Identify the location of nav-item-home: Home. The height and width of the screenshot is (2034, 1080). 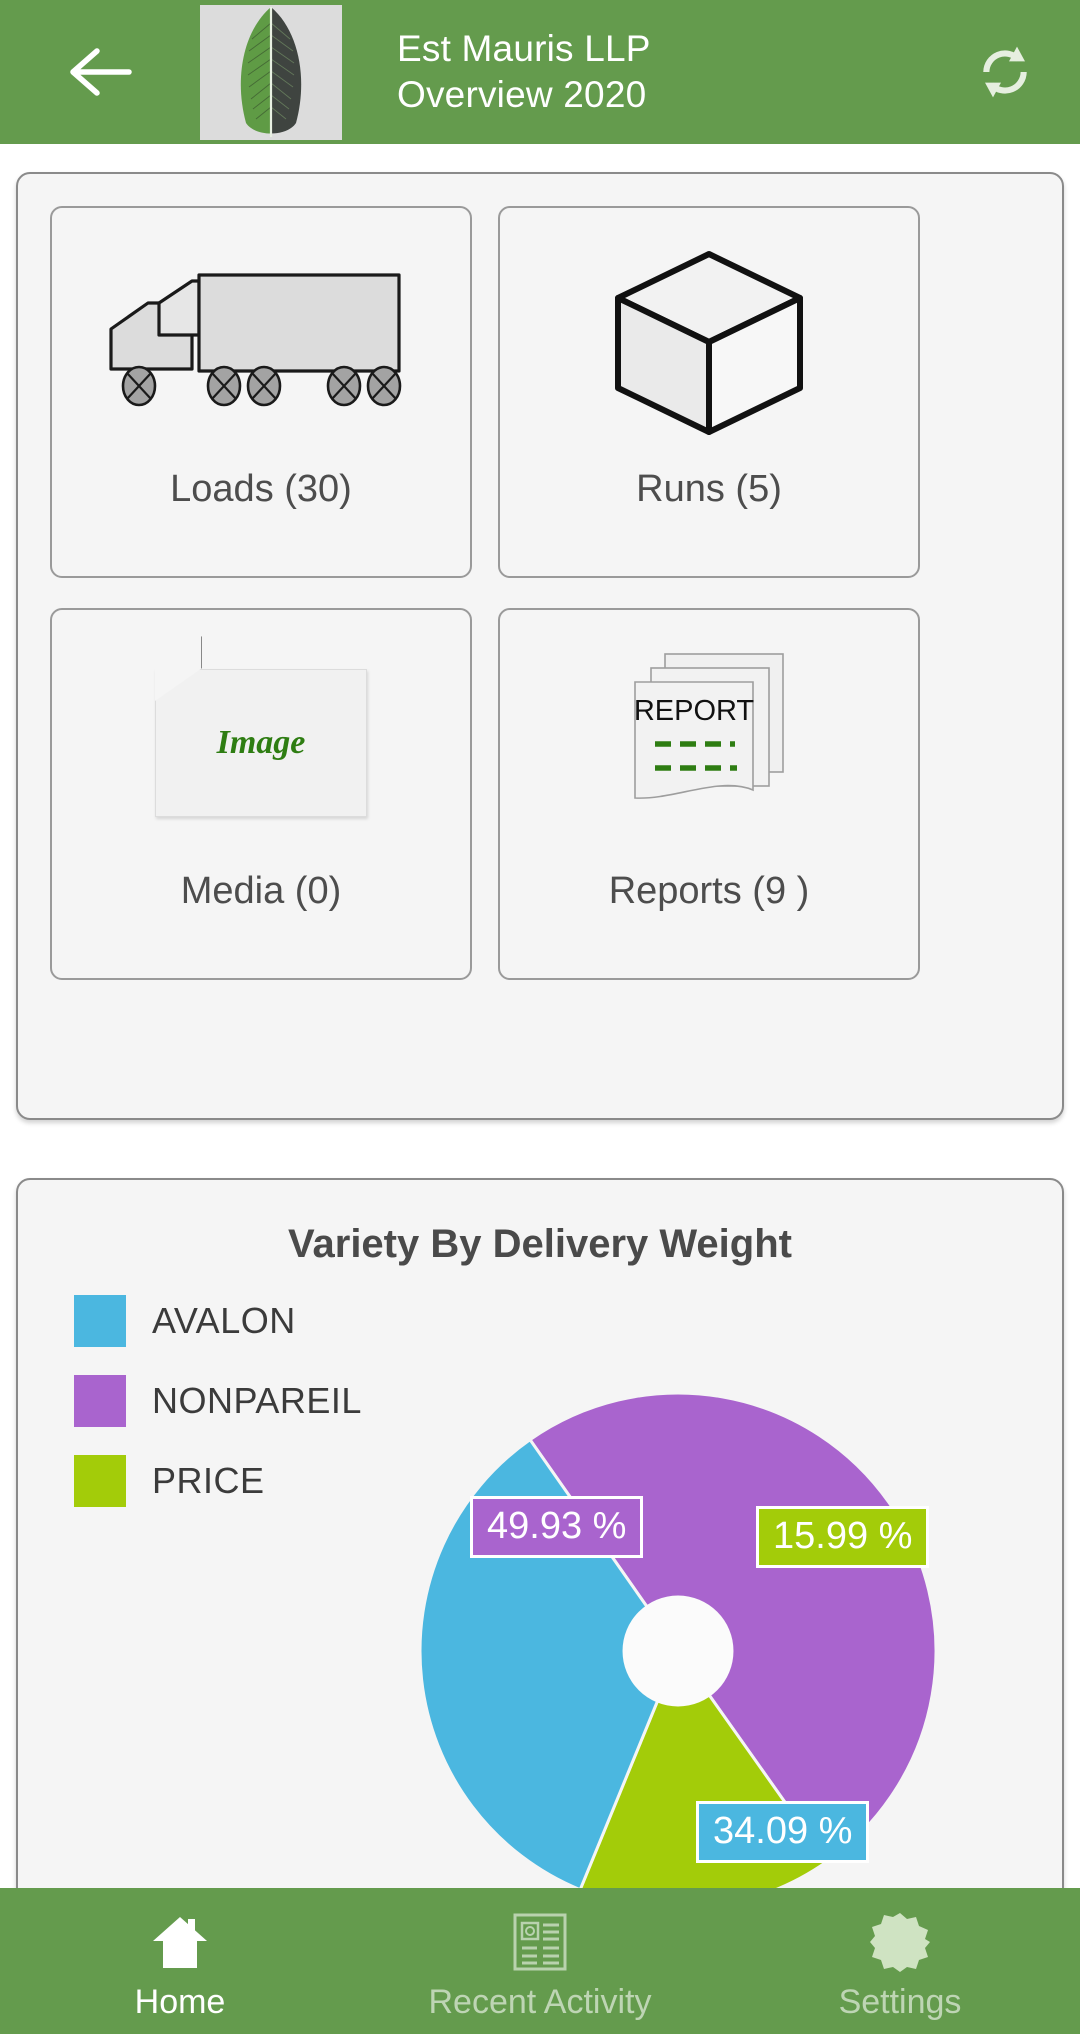
(180, 1961).